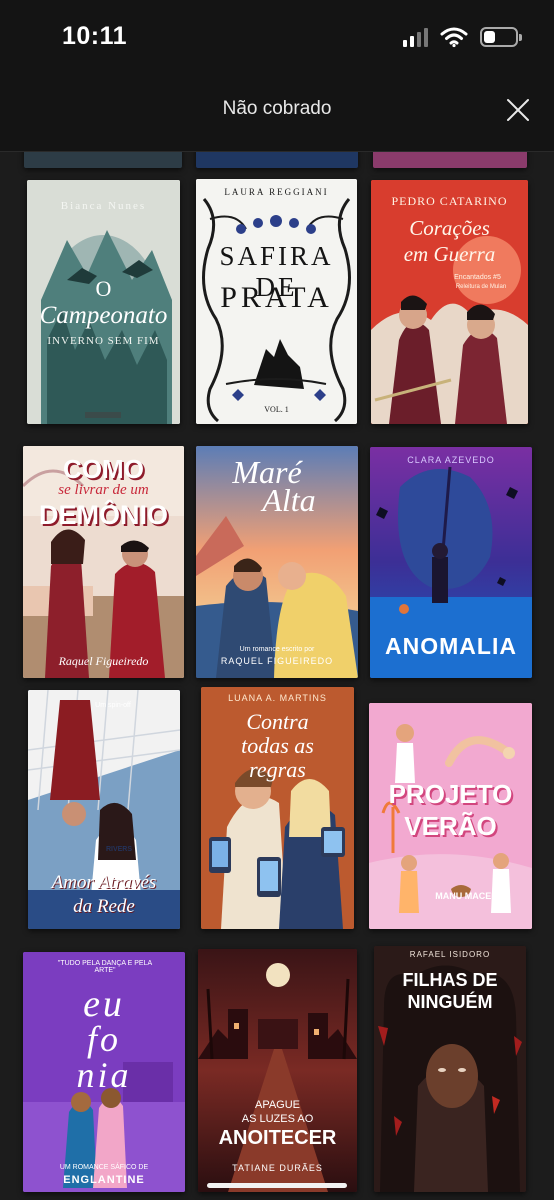 Image resolution: width=554 pixels, height=1200 pixels. What do you see at coordinates (470, 896) in the screenshot?
I see `book-author: Manu Macedo` at bounding box center [470, 896].